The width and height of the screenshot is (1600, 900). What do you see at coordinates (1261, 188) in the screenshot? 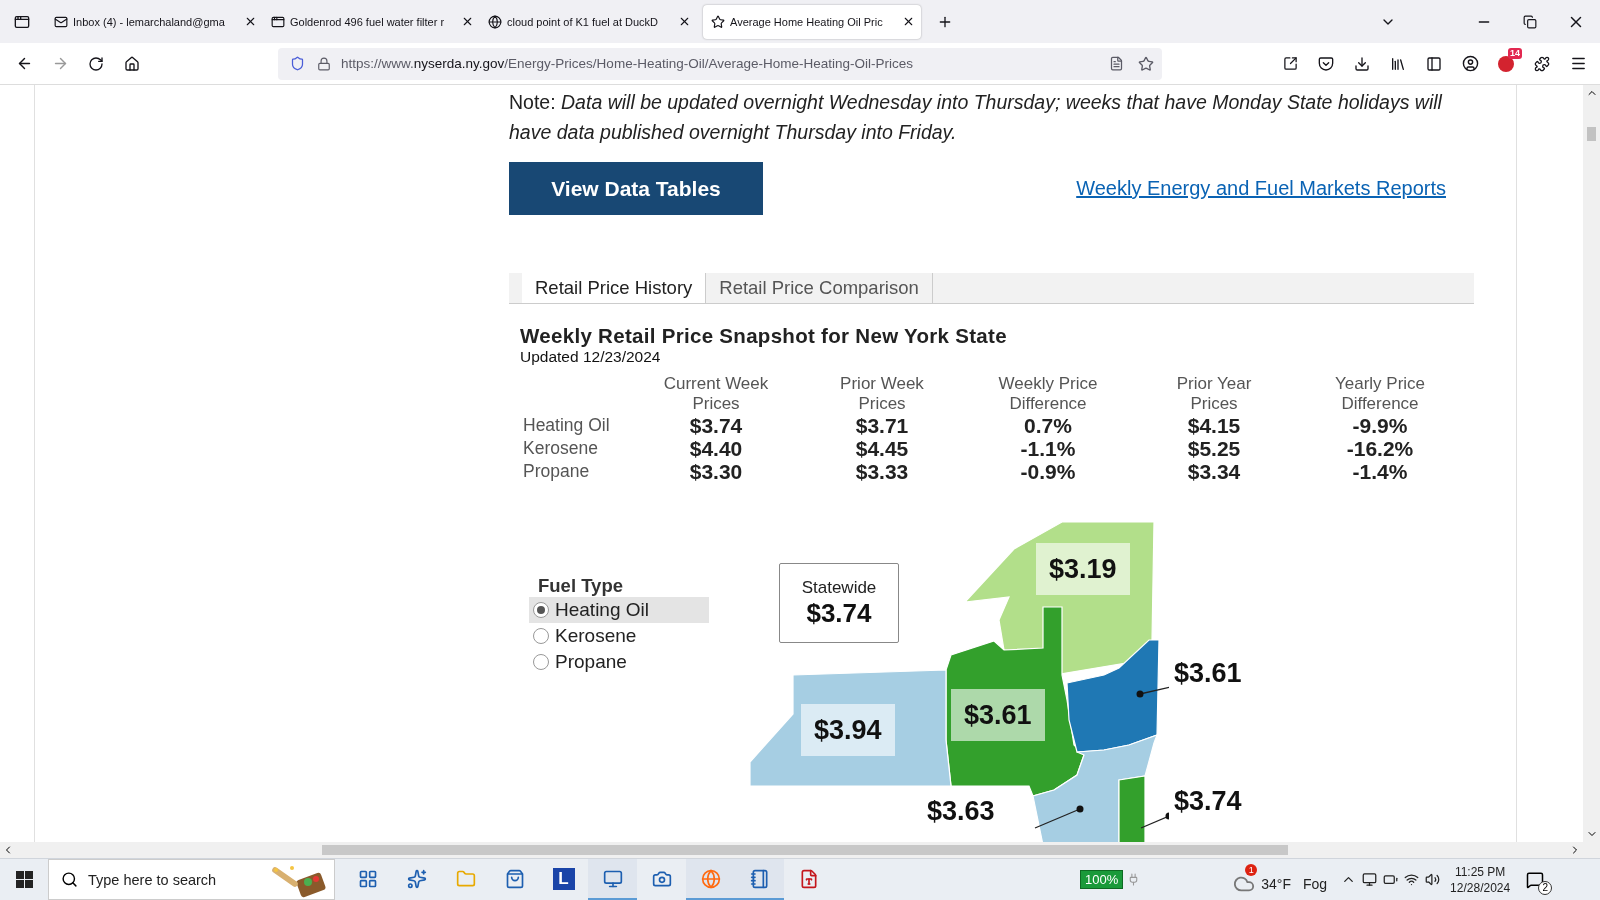
I see `reports-link: Weekly Energy and Fuel Markets Reports` at bounding box center [1261, 188].